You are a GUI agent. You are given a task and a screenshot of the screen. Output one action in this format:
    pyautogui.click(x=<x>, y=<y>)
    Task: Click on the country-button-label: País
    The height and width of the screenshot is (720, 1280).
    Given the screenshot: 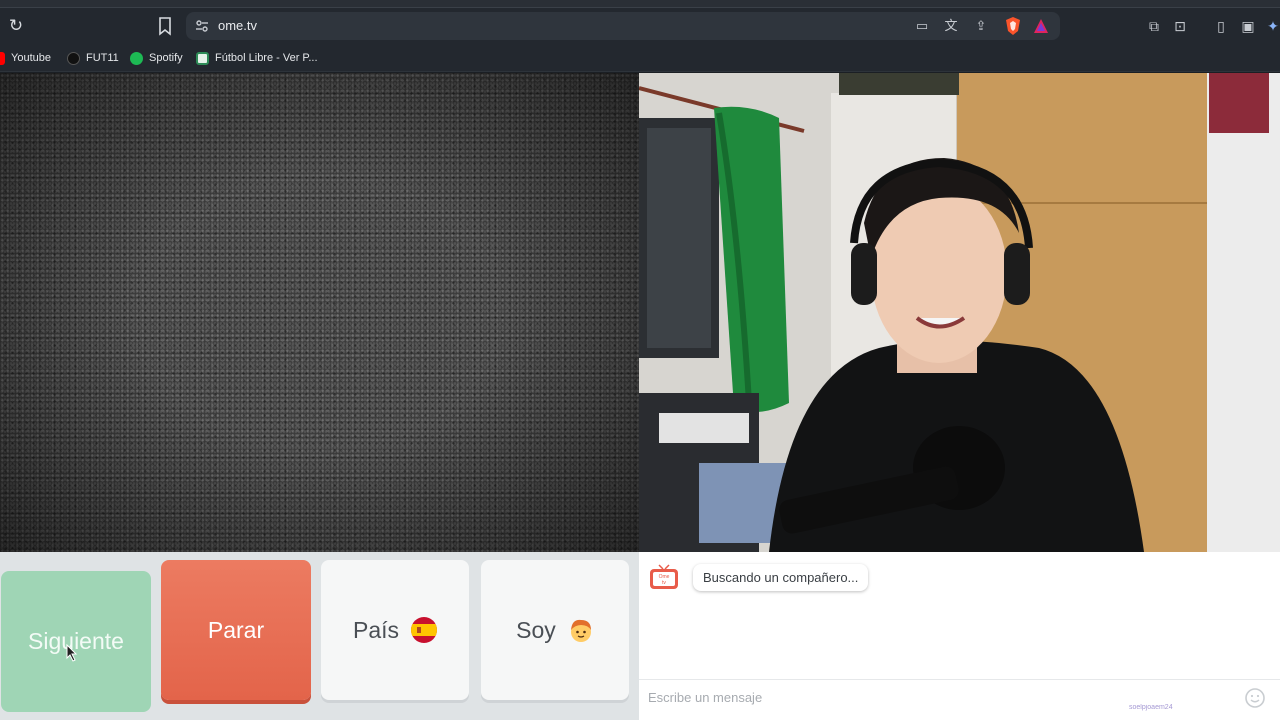 What is the action you would take?
    pyautogui.click(x=376, y=629)
    